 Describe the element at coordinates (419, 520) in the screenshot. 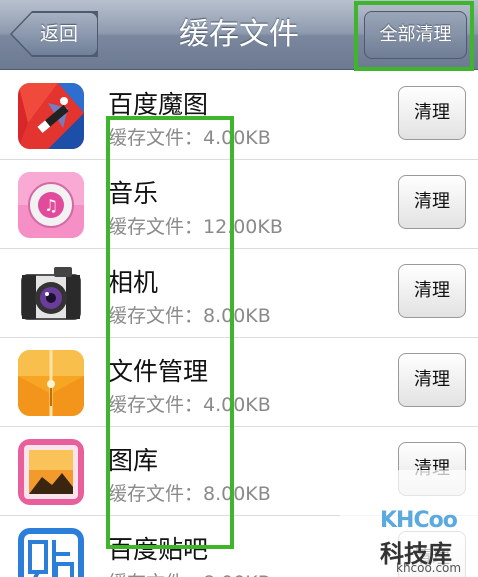

I see `watermark-logo: KHCoo` at that location.